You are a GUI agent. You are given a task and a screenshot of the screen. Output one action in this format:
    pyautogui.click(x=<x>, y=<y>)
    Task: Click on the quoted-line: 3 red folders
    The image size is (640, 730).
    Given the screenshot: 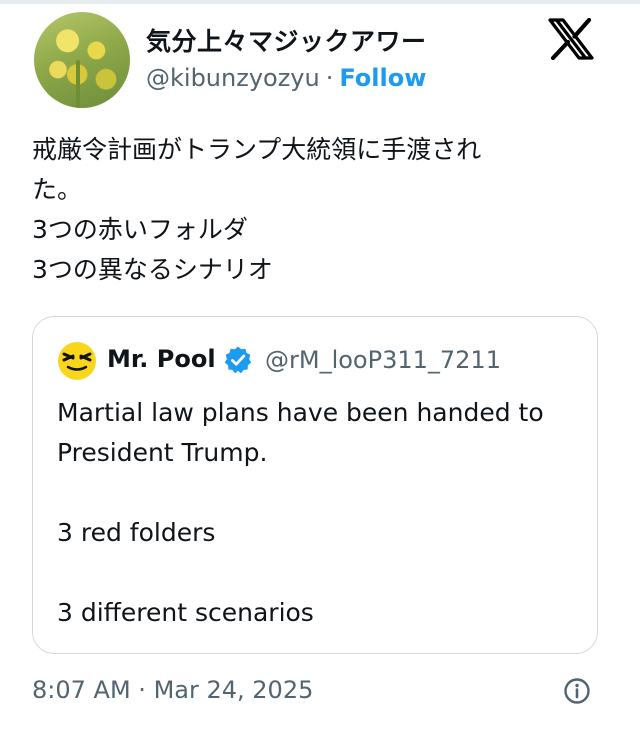 What is the action you would take?
    pyautogui.click(x=136, y=532)
    